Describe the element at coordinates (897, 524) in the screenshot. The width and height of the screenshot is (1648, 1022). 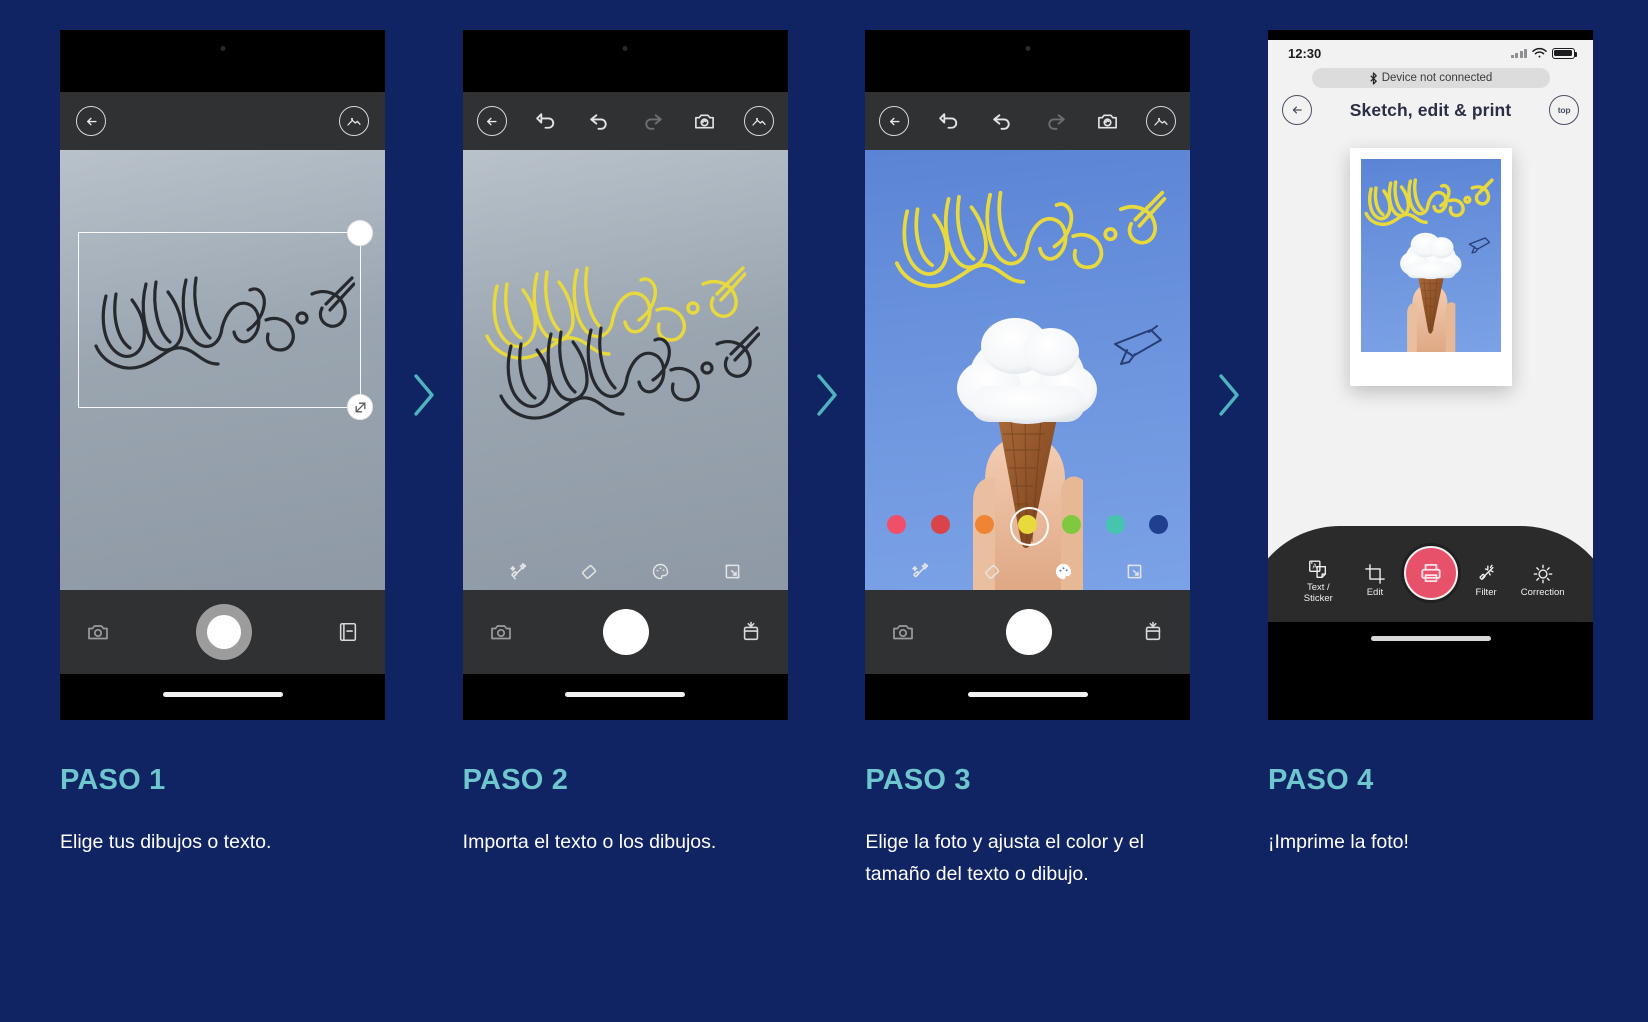
I see `color-swatch-pink` at that location.